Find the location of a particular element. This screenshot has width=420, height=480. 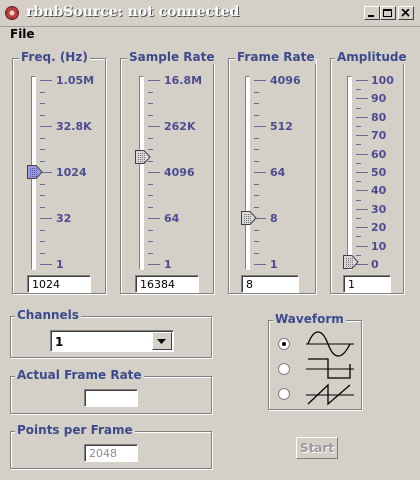

waveform-radio-square is located at coordinates (284, 369).